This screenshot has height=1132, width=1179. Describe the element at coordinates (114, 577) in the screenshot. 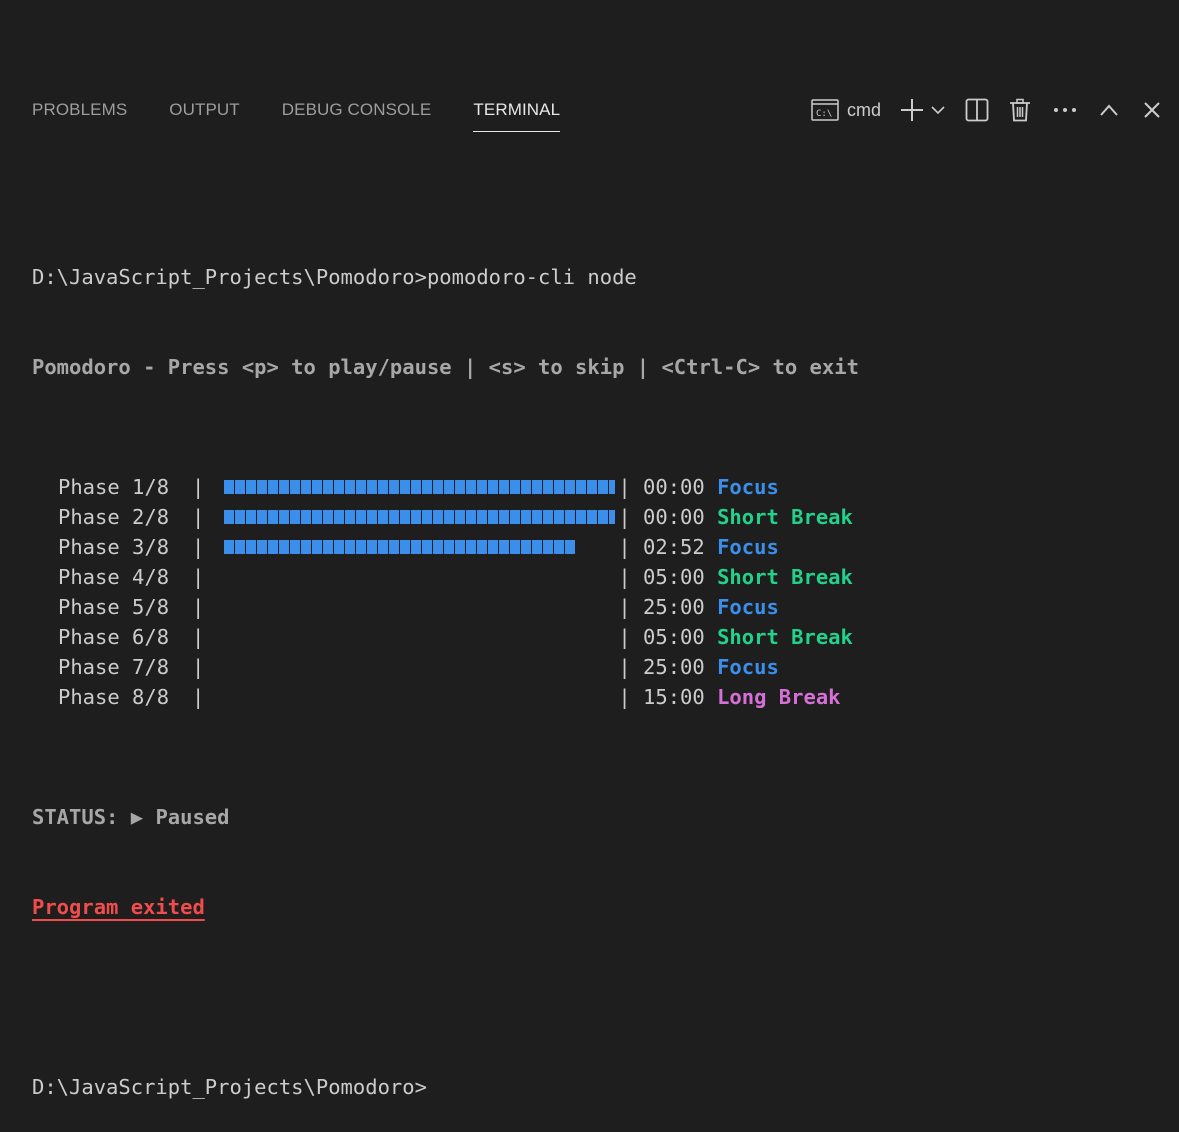

I see `phase-name: Phase 4/8` at that location.